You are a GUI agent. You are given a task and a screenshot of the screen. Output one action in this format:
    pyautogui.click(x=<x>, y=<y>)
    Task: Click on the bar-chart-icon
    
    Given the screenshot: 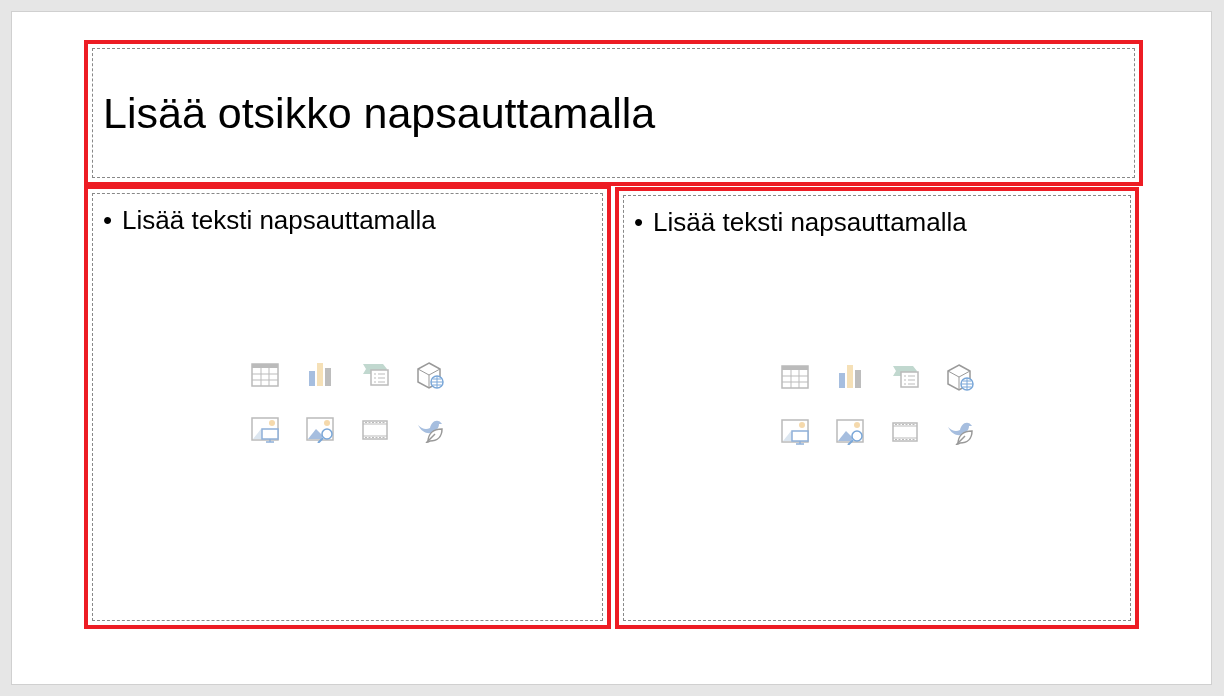 What is the action you would take?
    pyautogui.click(x=320, y=374)
    